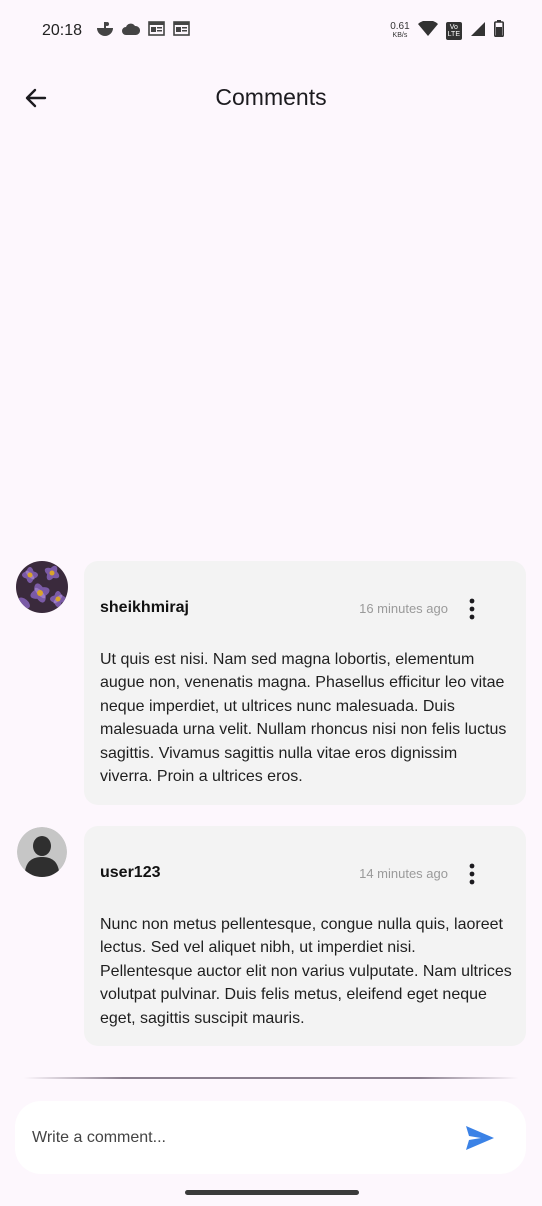  I want to click on volte-icon: Vo LTE, so click(453, 31).